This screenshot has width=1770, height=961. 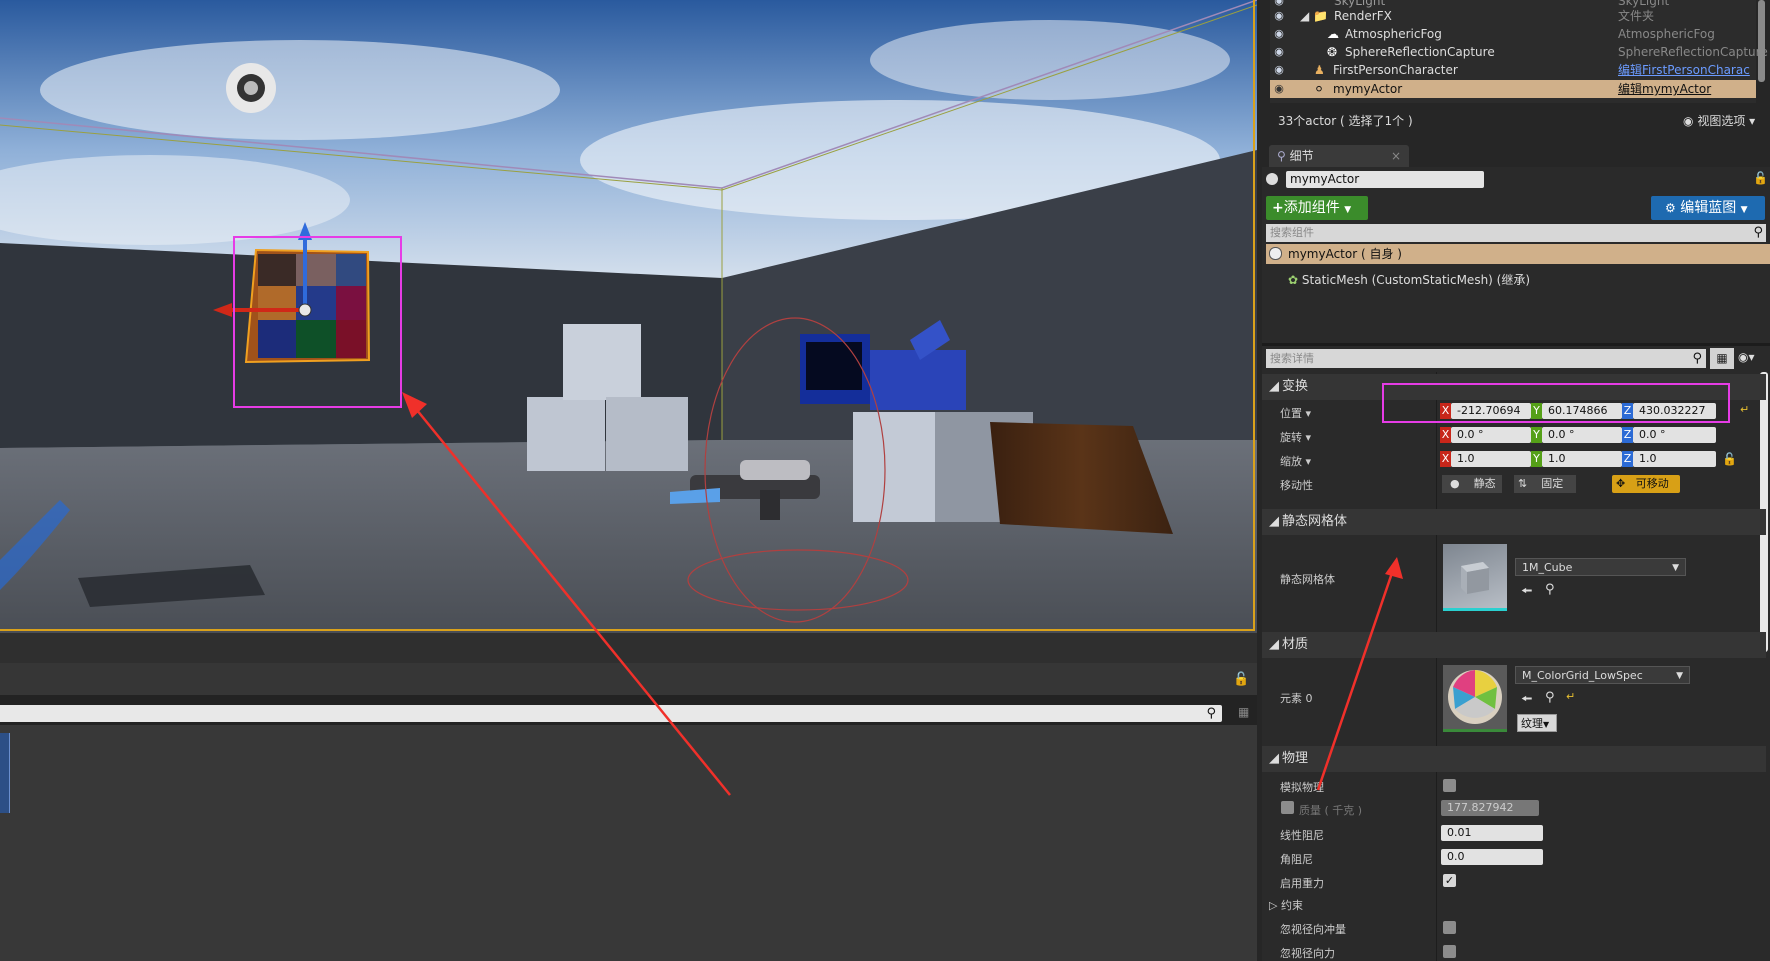 What do you see at coordinates (1670, 208) in the screenshot?
I see `blueprint-icon: ⚙` at bounding box center [1670, 208].